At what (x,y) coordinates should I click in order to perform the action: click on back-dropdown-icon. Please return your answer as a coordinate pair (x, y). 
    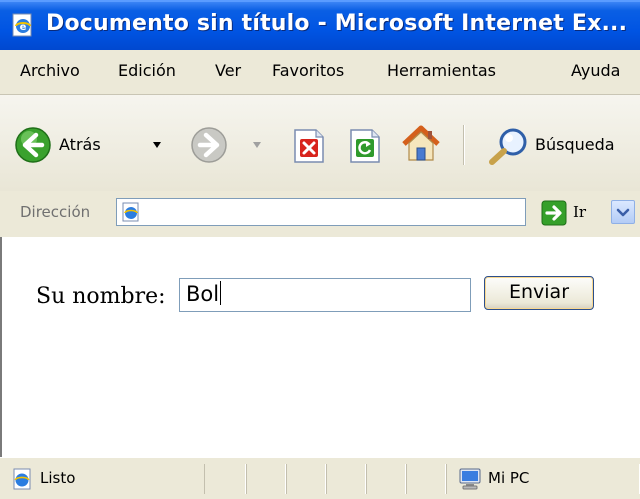
    Looking at the image, I should click on (157, 145).